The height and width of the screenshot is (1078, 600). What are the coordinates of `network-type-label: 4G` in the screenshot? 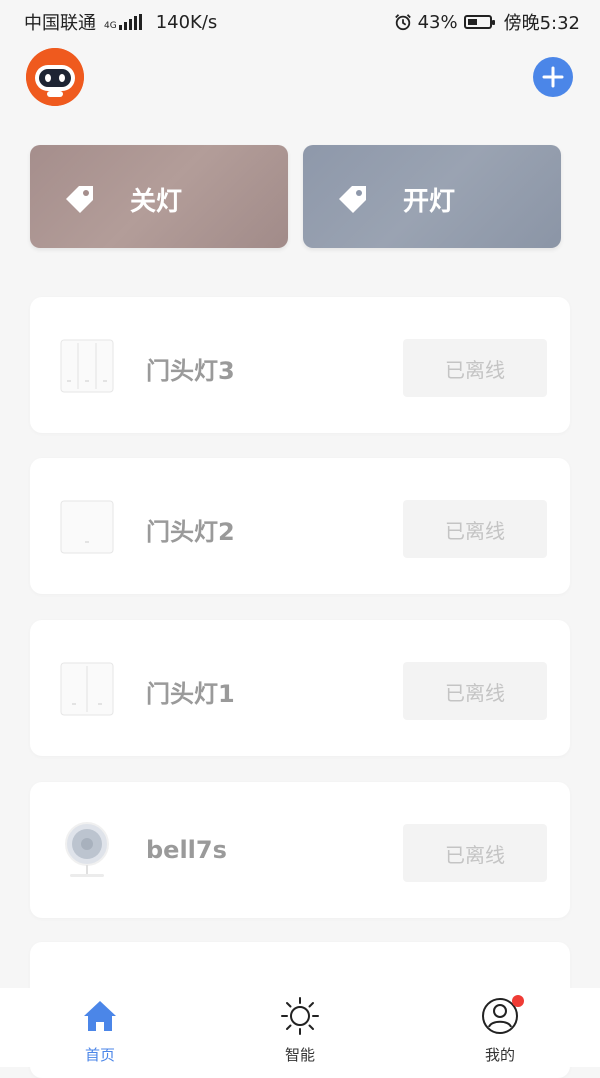 It's located at (110, 26).